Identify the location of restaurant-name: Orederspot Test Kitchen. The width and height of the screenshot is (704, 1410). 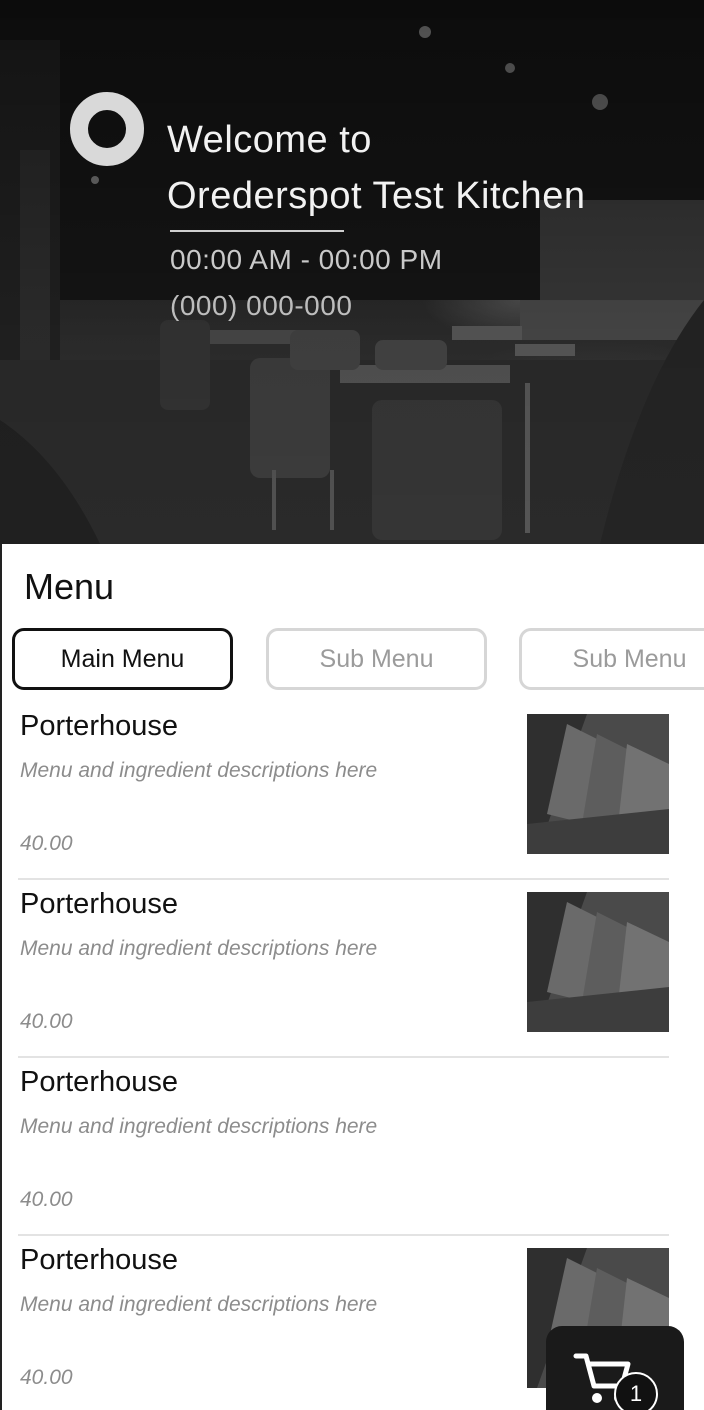
(376, 196).